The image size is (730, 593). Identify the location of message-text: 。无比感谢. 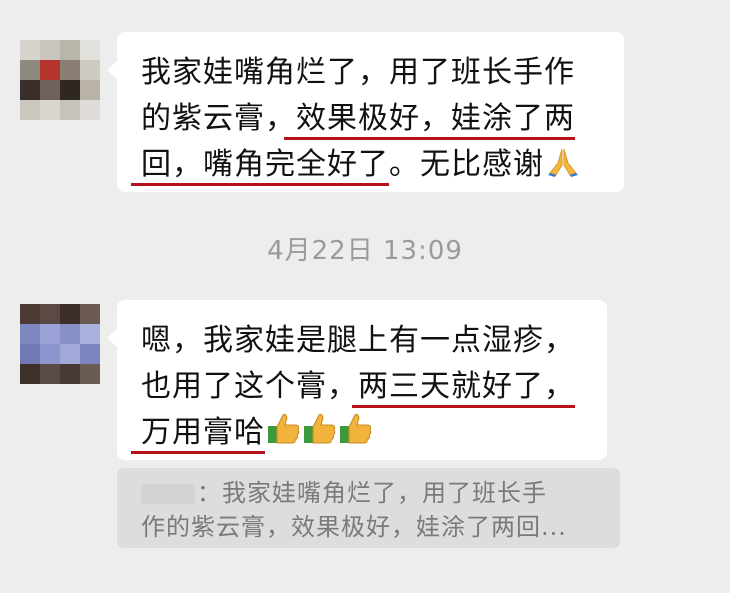
(466, 164).